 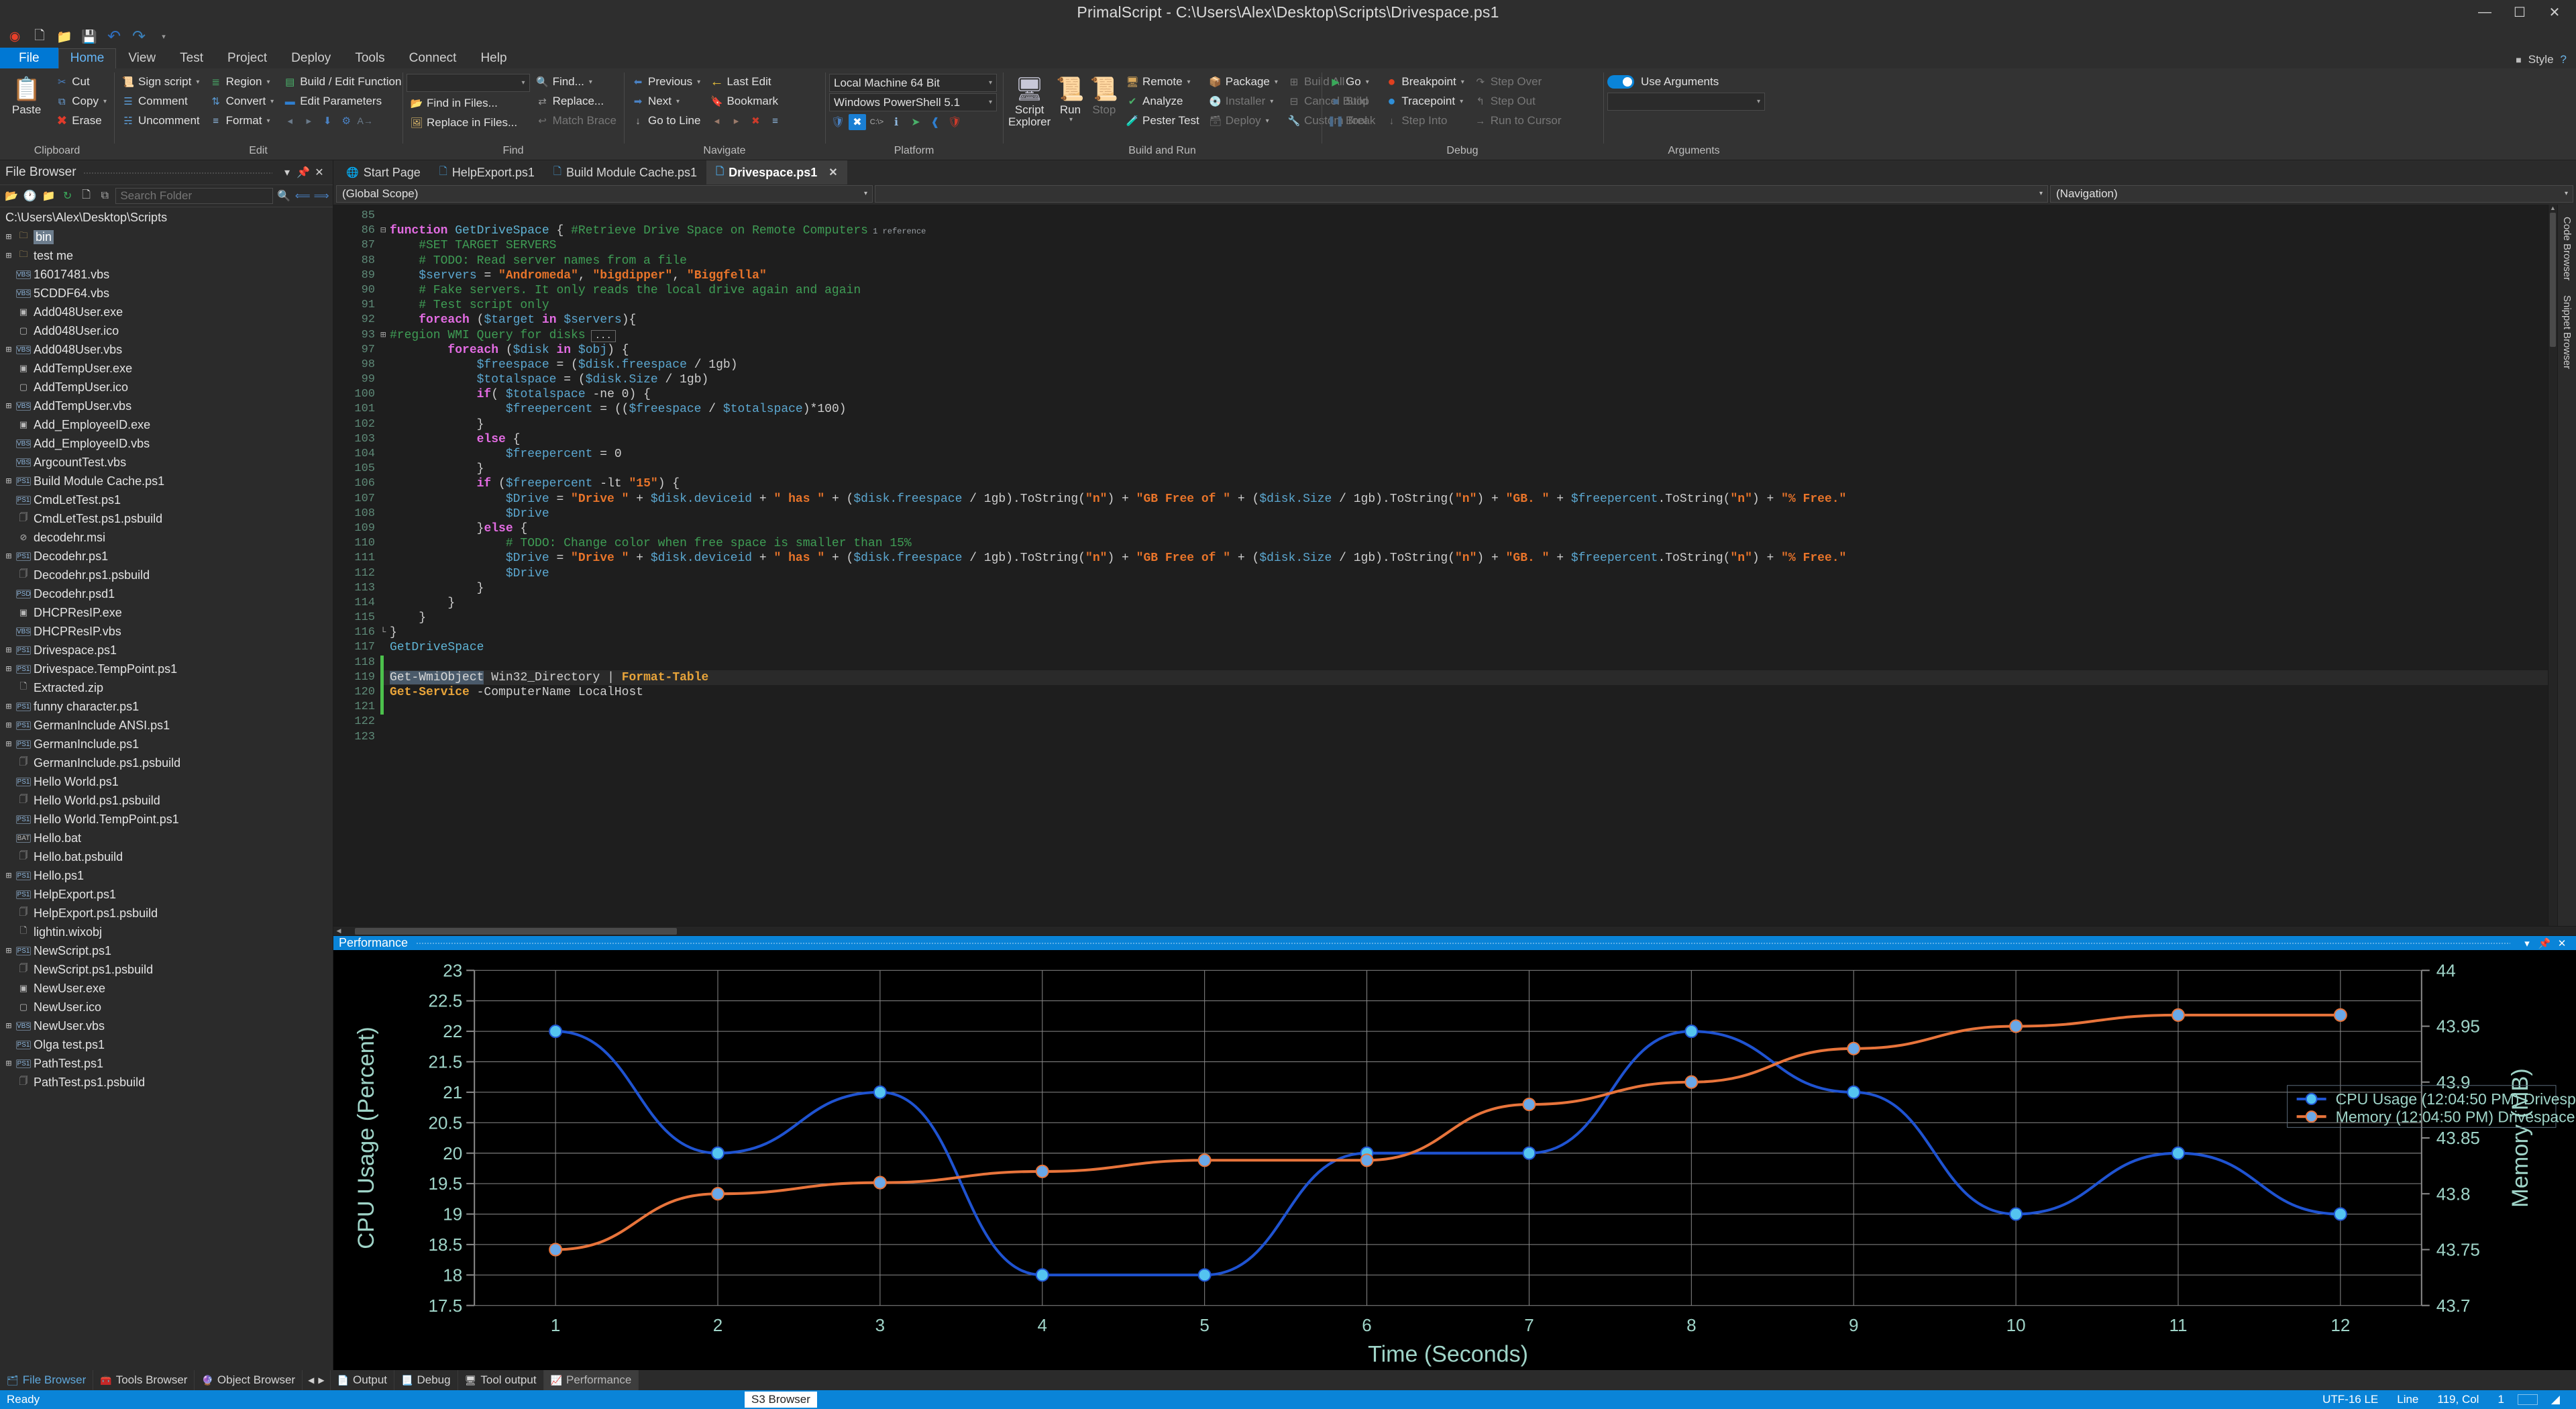 I want to click on close-icon: ✕, so click(x=2562, y=943).